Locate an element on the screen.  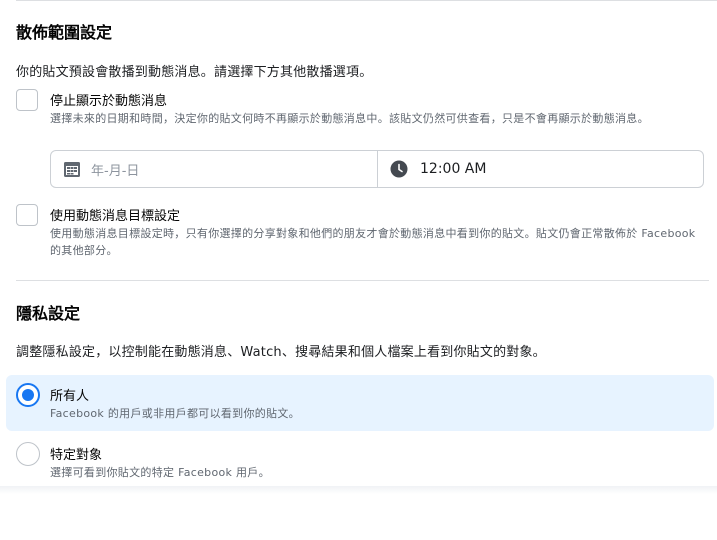
privacy-title: 隱私設定 is located at coordinates (48, 313).